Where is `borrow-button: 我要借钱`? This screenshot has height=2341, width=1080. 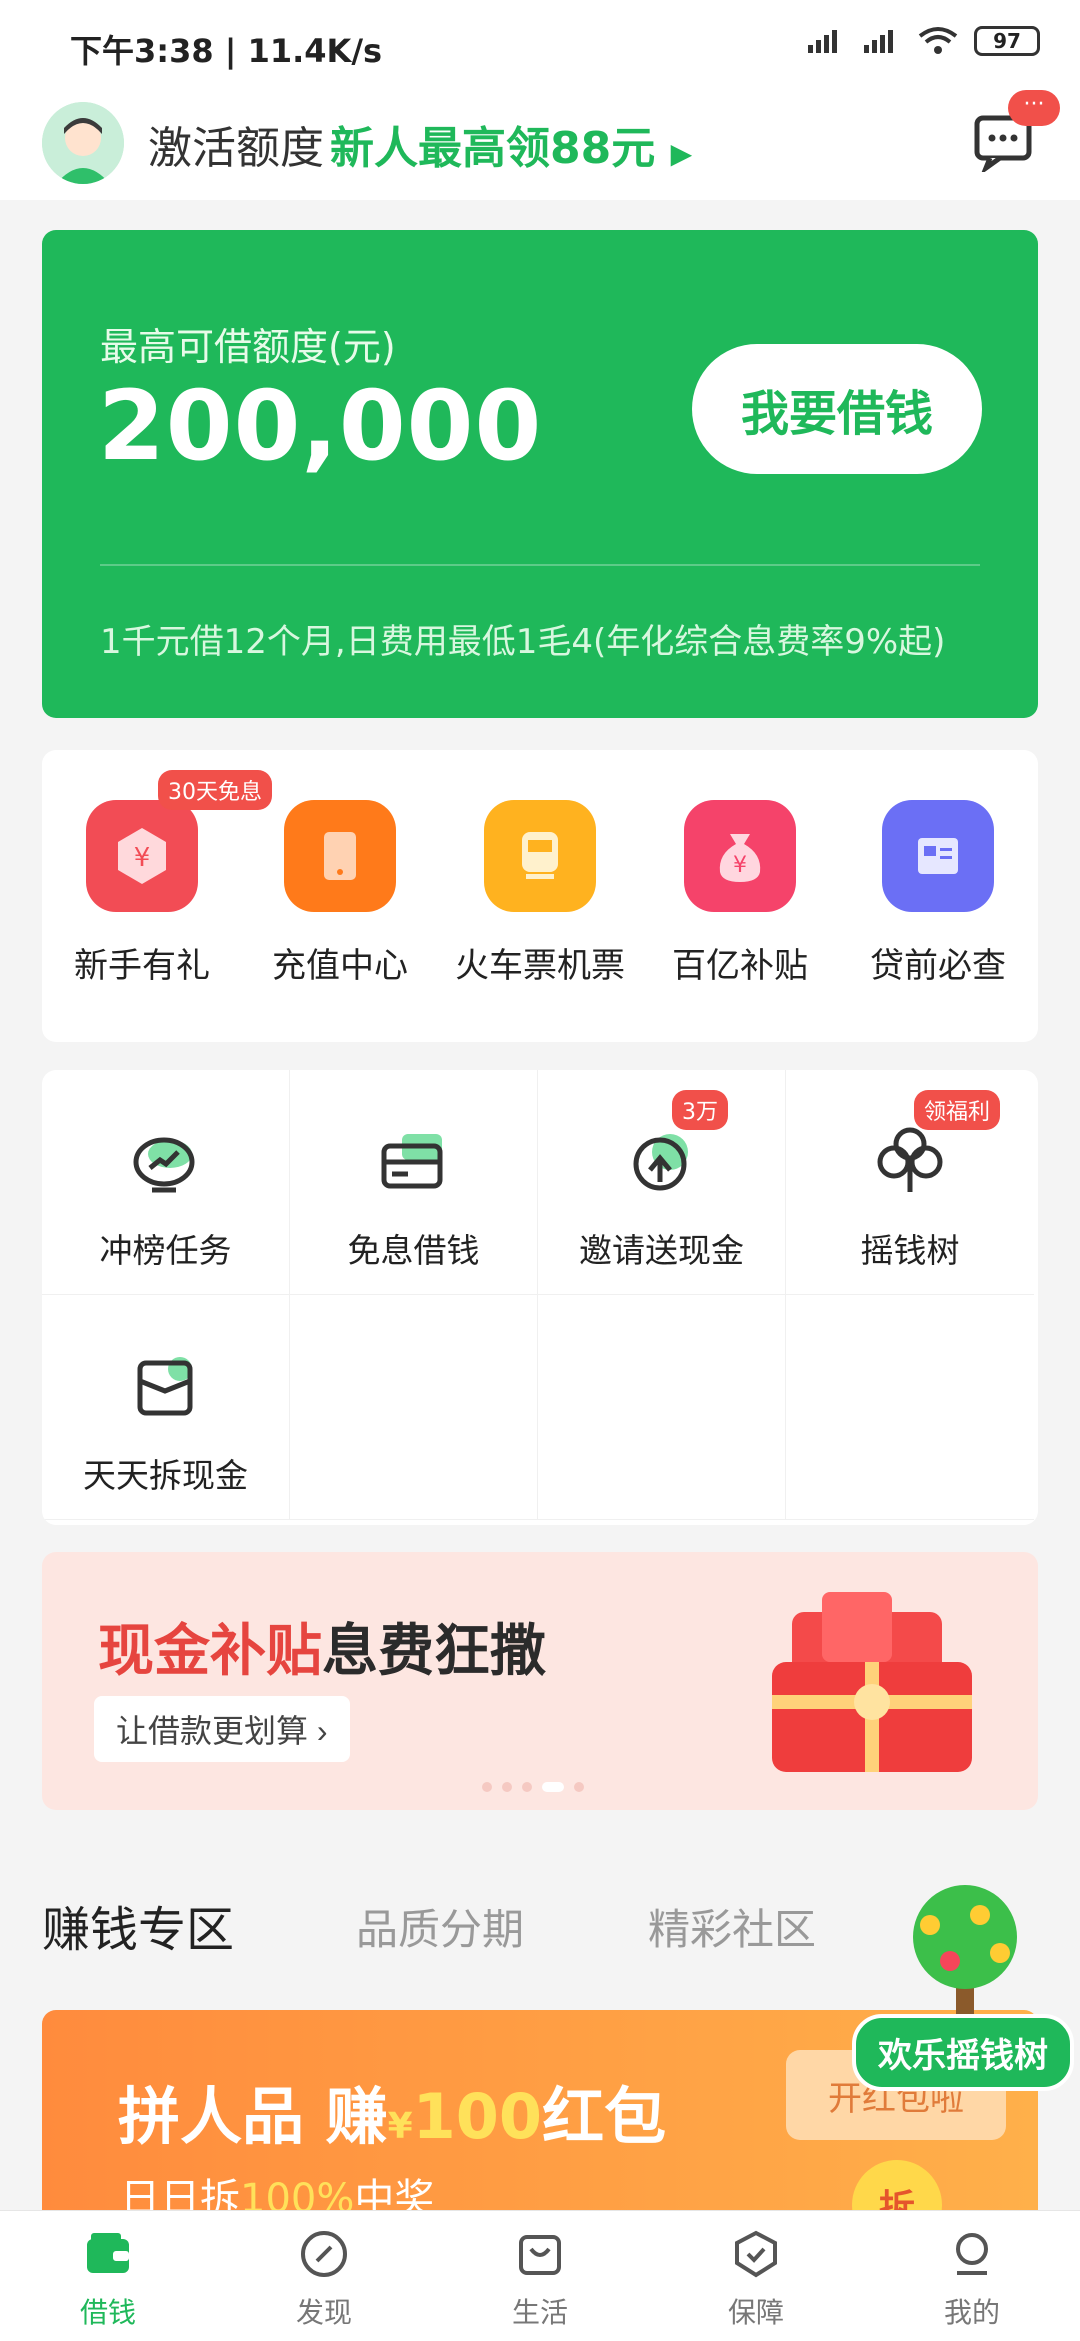 borrow-button: 我要借钱 is located at coordinates (837, 409).